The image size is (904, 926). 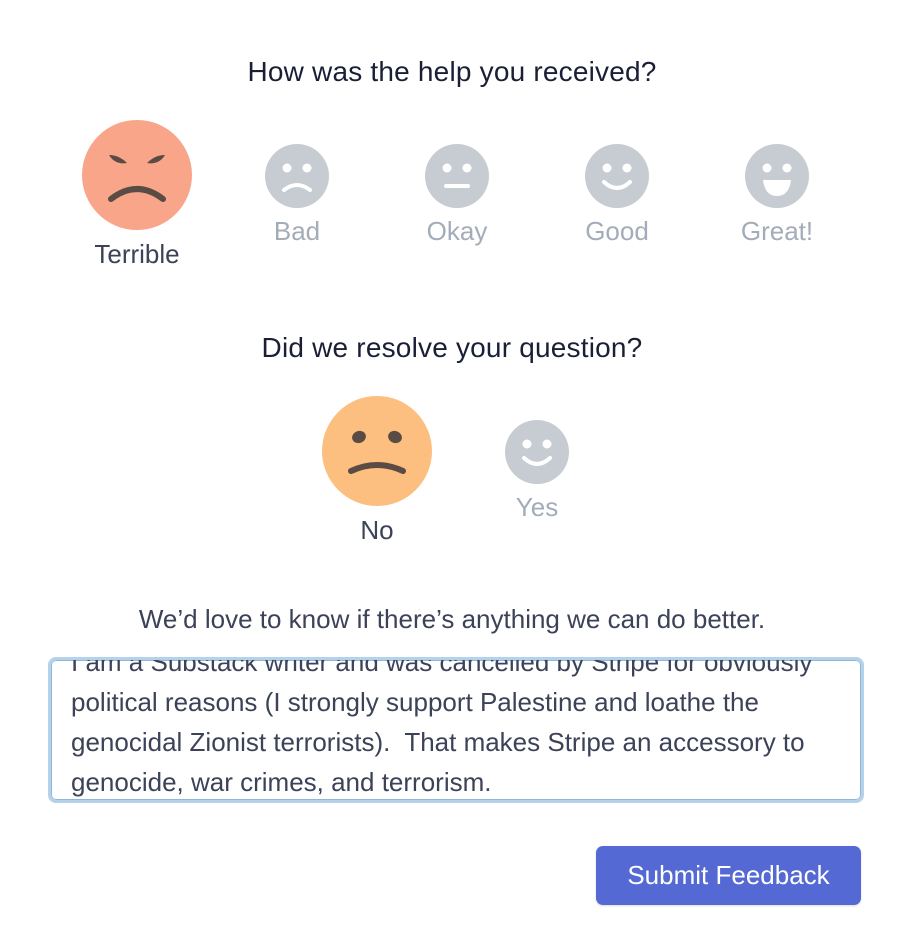 I want to click on resolved-label-yes: Yes, so click(x=537, y=507).